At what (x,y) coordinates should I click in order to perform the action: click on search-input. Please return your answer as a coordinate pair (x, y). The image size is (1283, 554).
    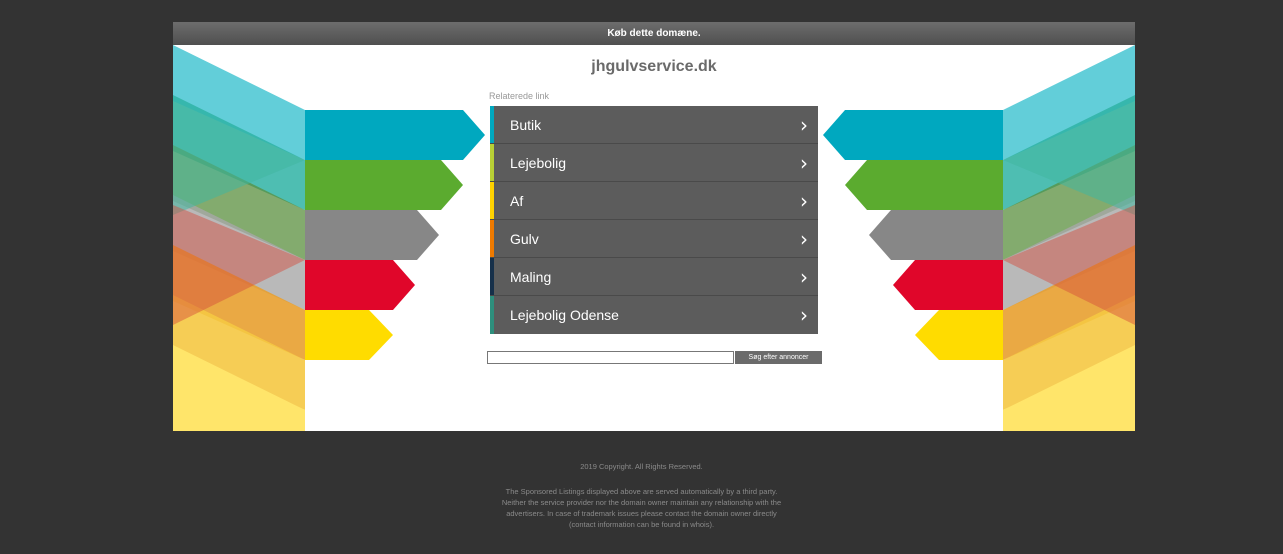
    Looking at the image, I should click on (610, 357).